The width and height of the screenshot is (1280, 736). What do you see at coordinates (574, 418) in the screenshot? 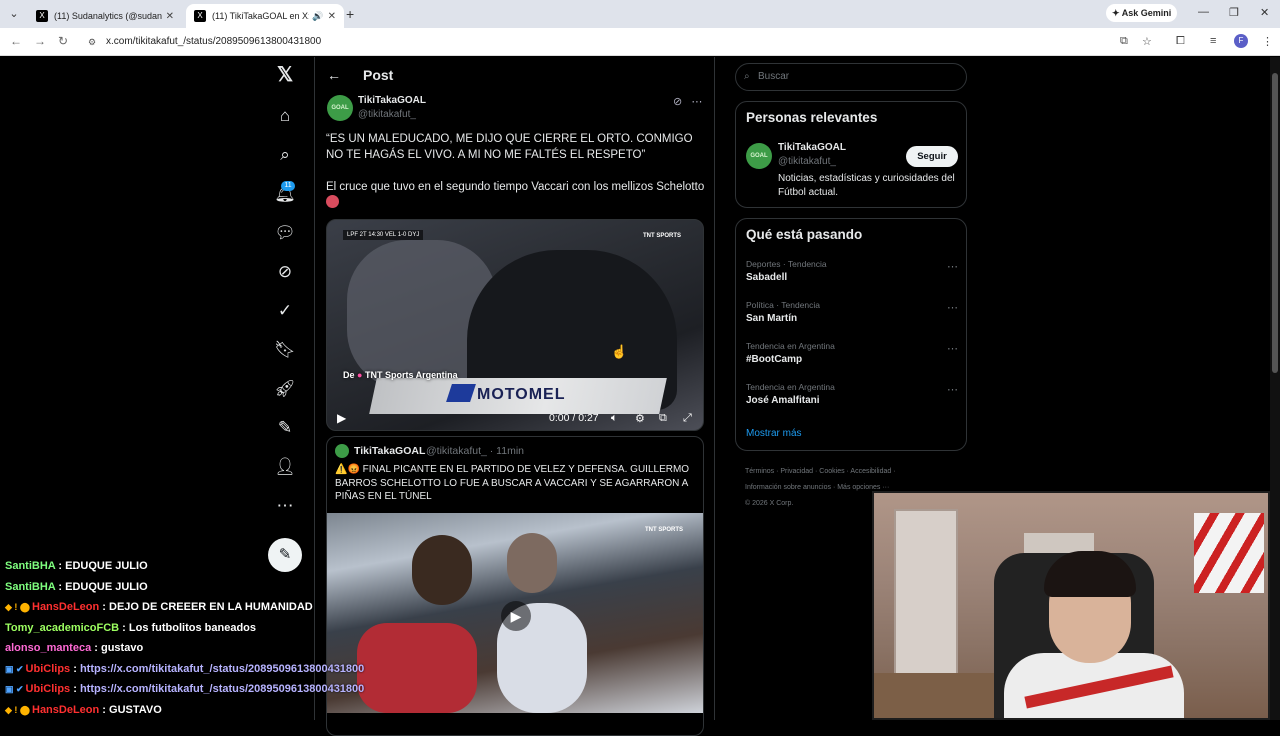
I see `video-time: 0:00 / 0:27` at bounding box center [574, 418].